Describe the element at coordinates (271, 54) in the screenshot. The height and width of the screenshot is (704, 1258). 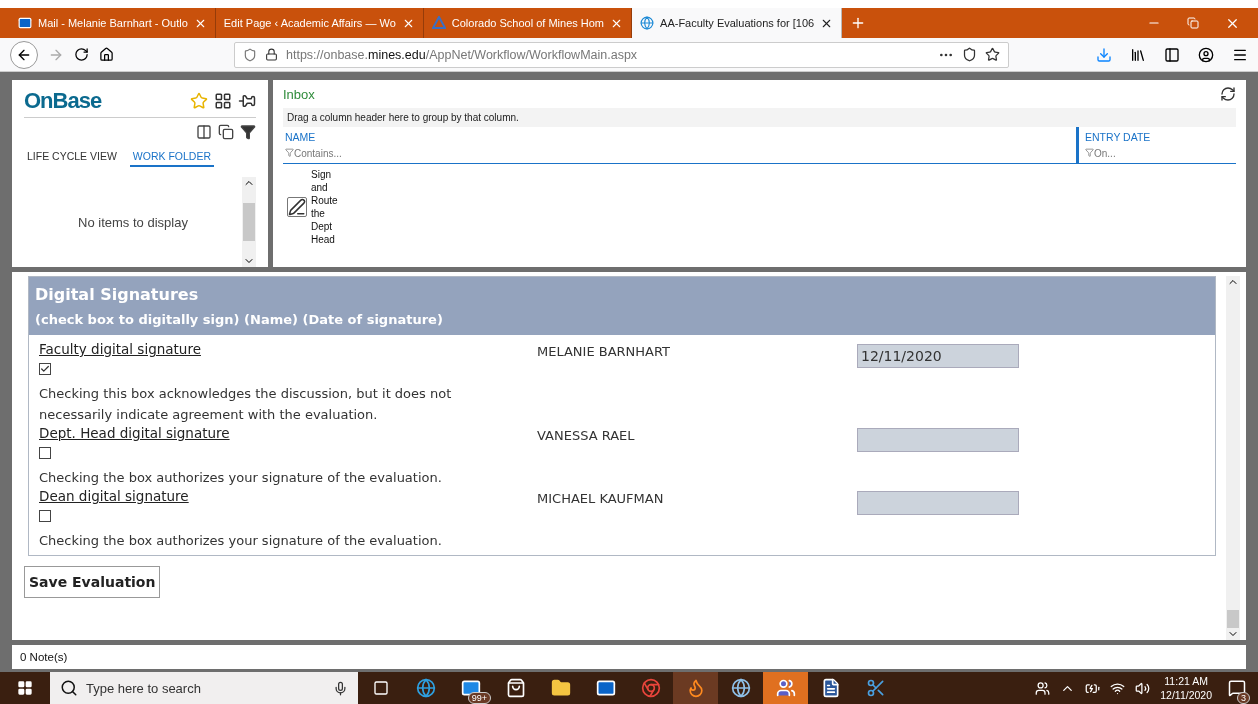
I see `lock-icon` at that location.